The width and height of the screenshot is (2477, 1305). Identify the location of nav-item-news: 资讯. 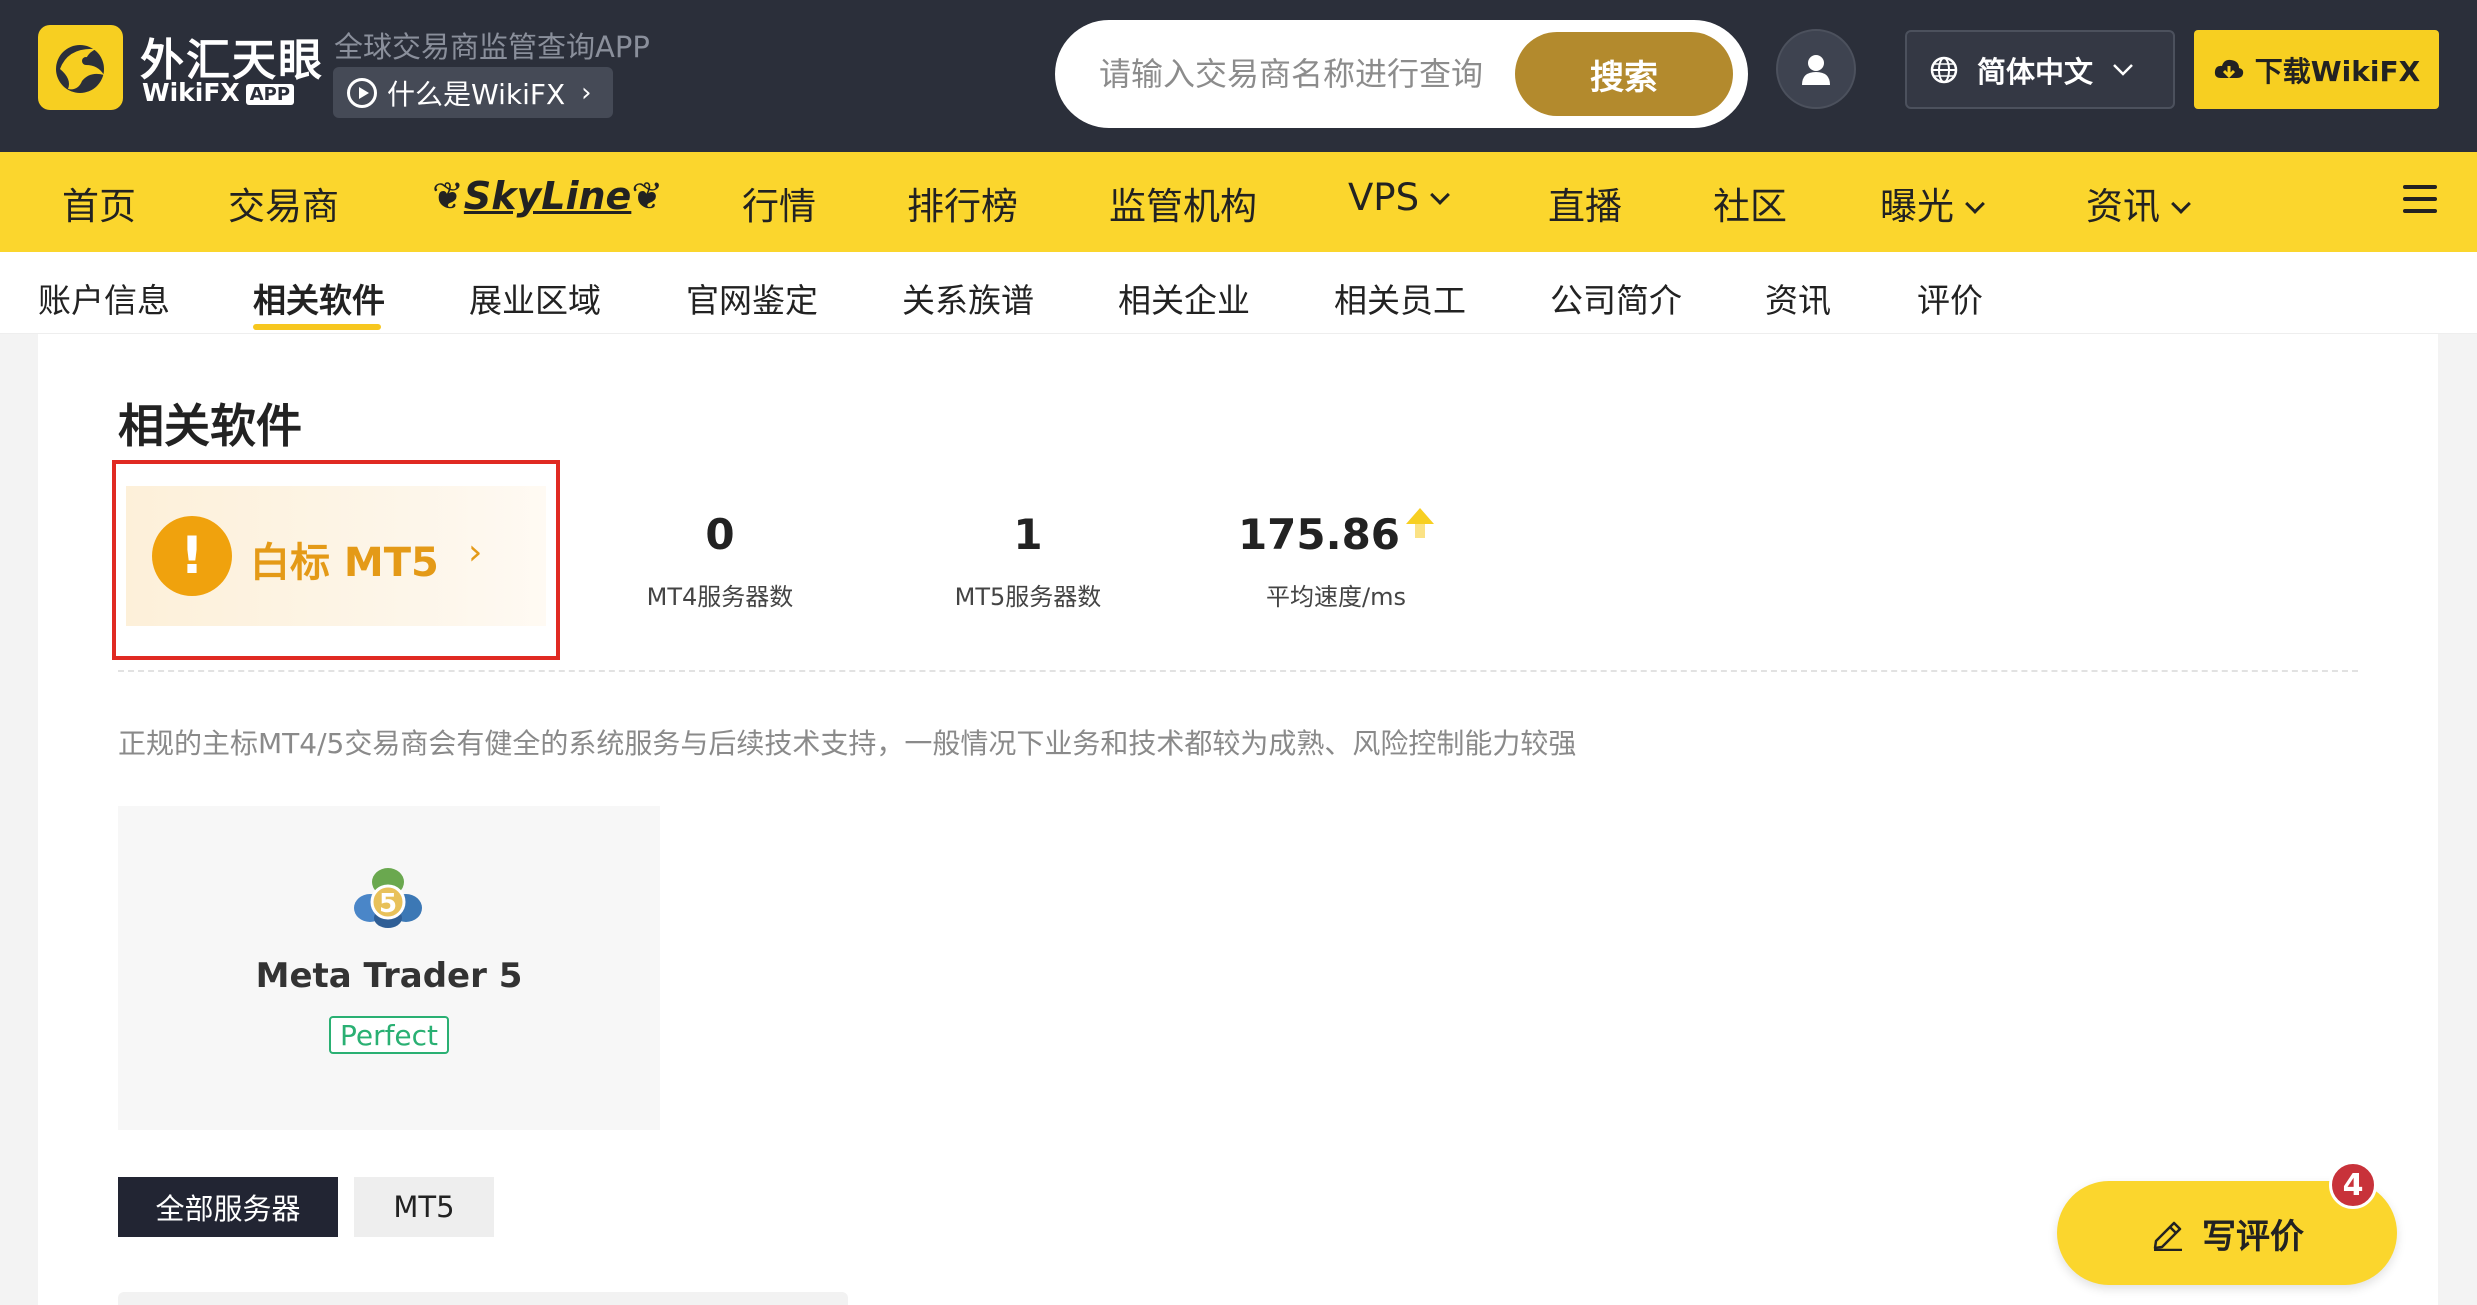
(2138, 203).